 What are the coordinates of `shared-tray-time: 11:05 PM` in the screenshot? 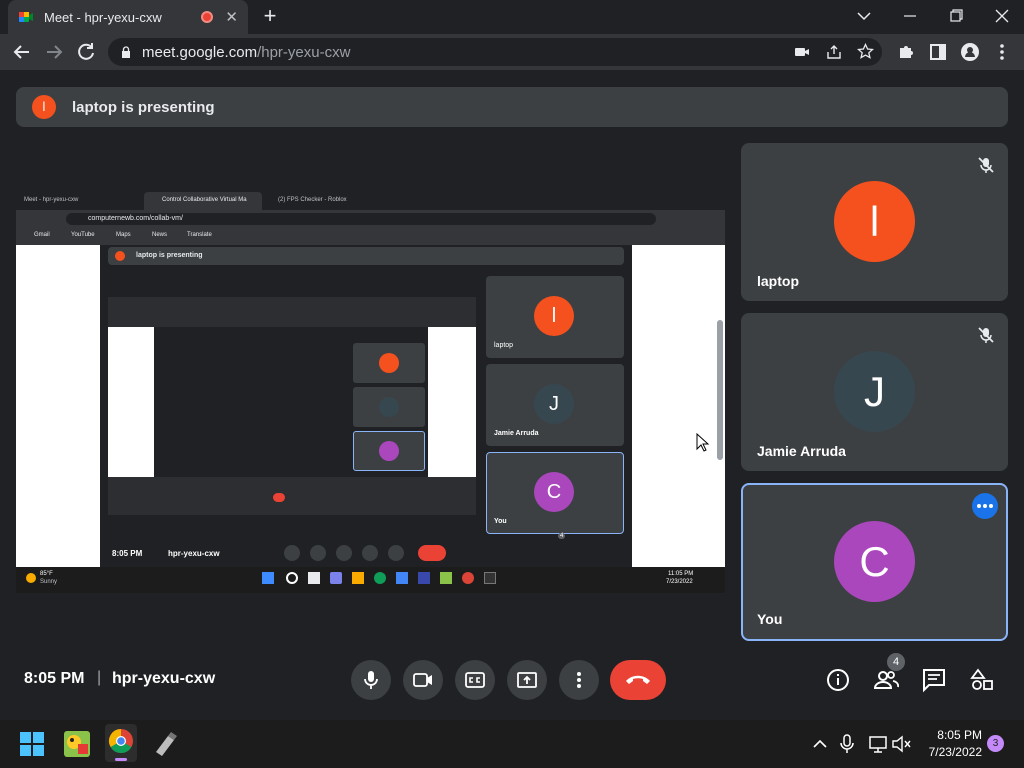 It's located at (681, 574).